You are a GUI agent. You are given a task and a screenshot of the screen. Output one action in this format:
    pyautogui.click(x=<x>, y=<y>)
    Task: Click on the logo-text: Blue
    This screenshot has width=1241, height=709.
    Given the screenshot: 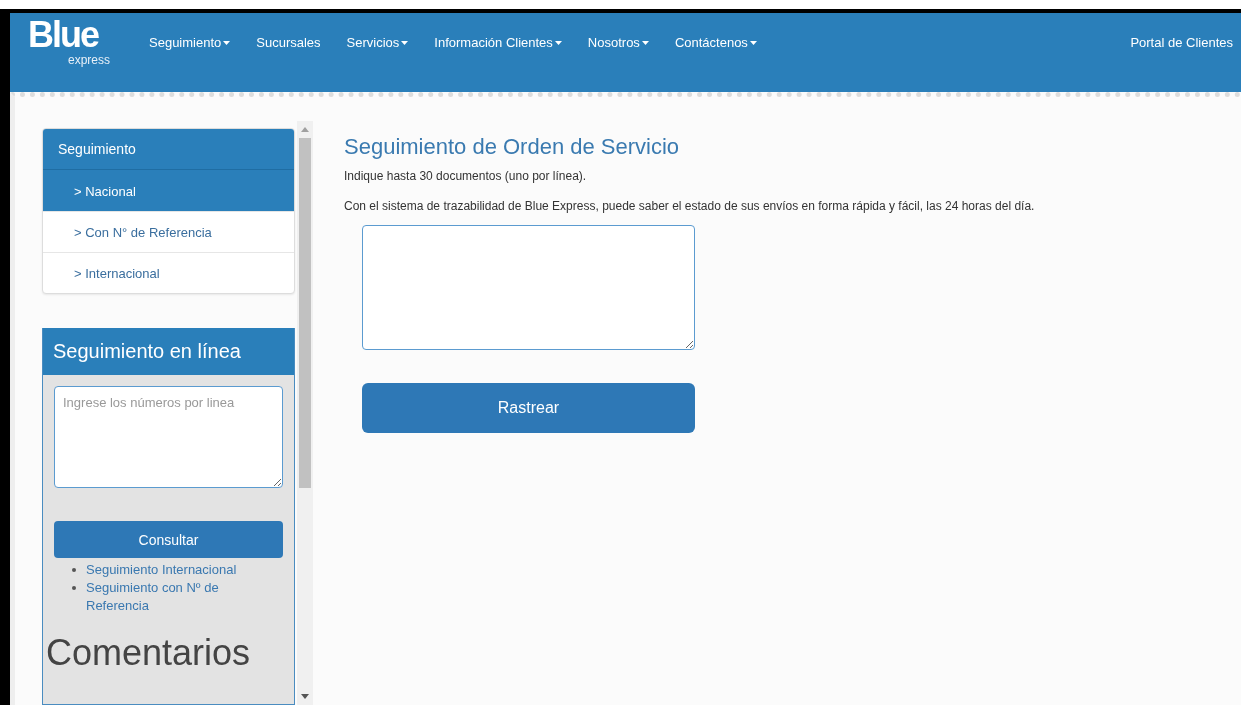 What is the action you would take?
    pyautogui.click(x=63, y=35)
    